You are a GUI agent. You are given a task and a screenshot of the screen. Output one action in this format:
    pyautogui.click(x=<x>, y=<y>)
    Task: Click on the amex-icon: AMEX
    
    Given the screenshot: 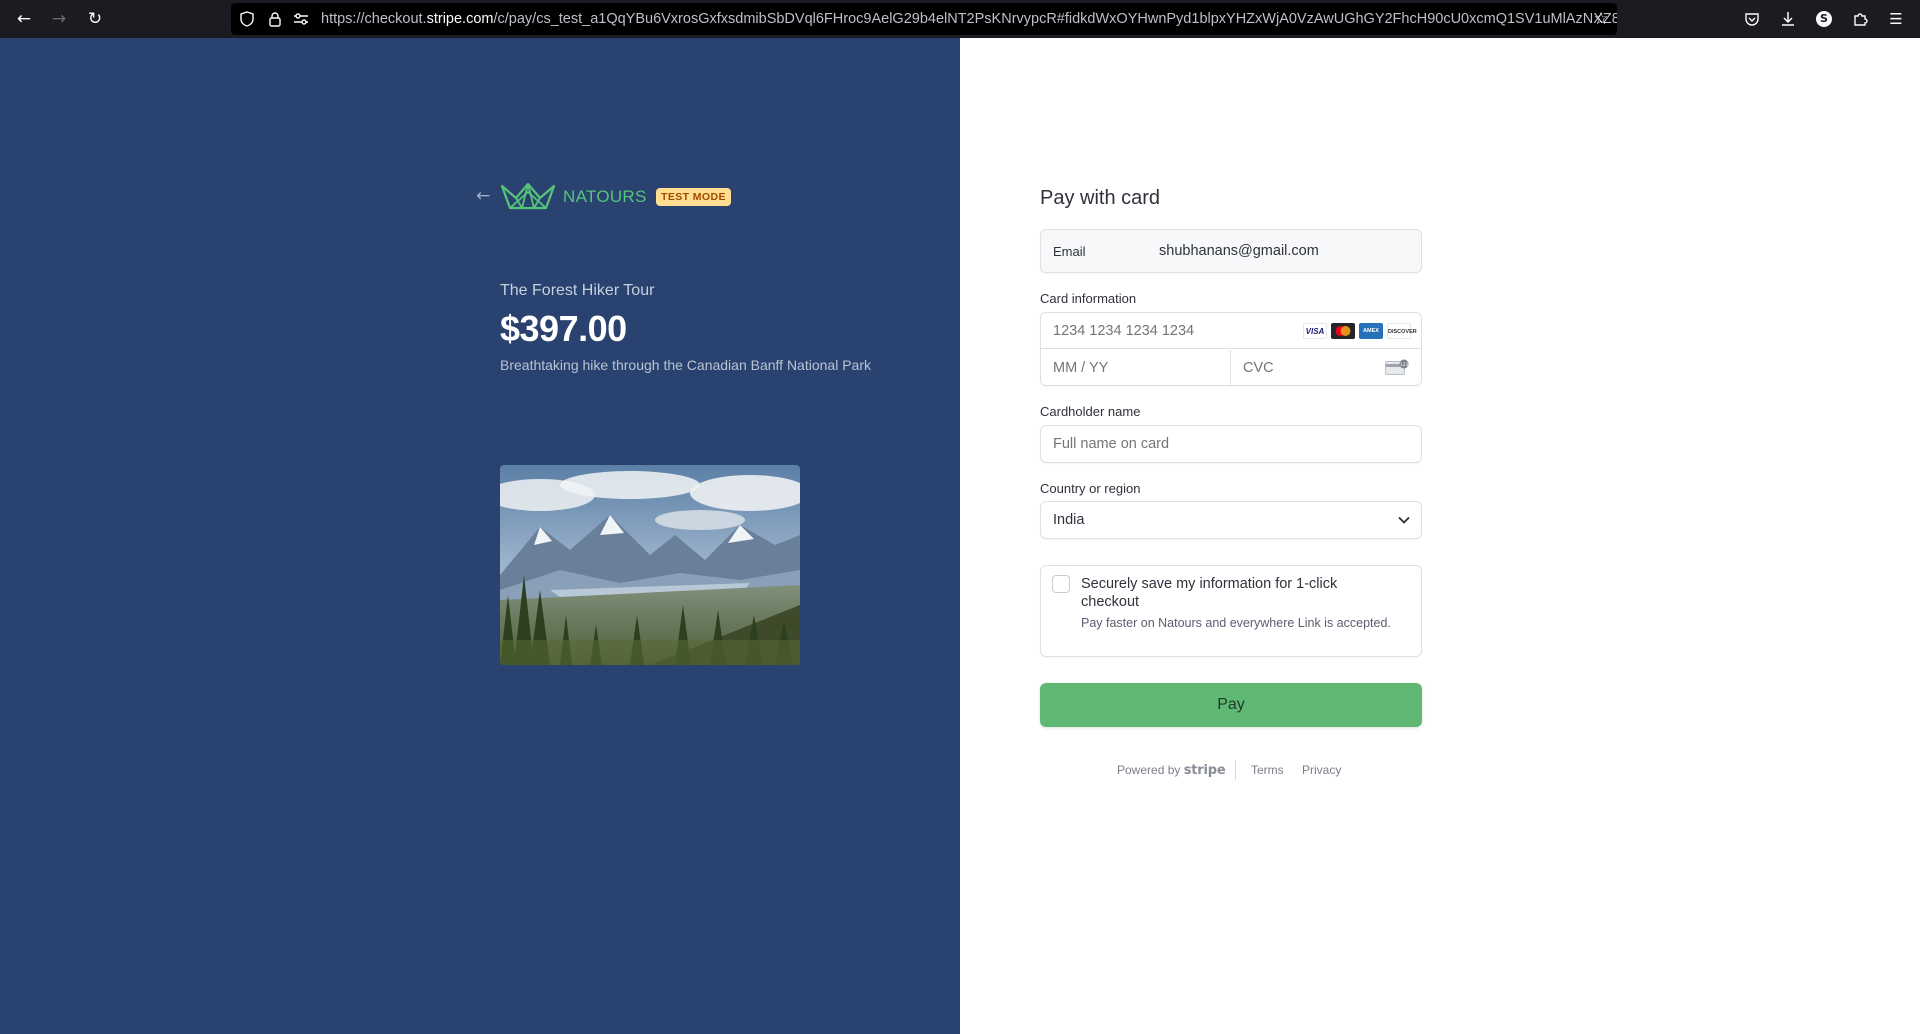 What is the action you would take?
    pyautogui.click(x=1371, y=331)
    